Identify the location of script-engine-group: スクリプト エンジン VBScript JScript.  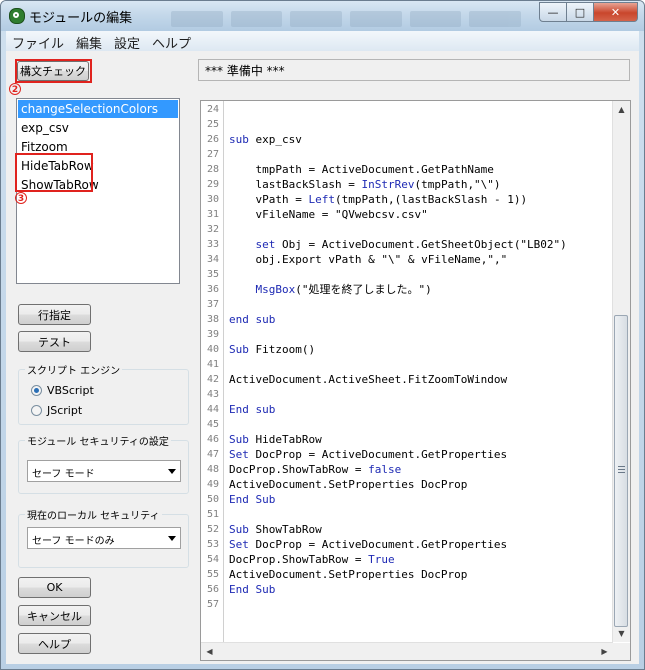
(103, 393).